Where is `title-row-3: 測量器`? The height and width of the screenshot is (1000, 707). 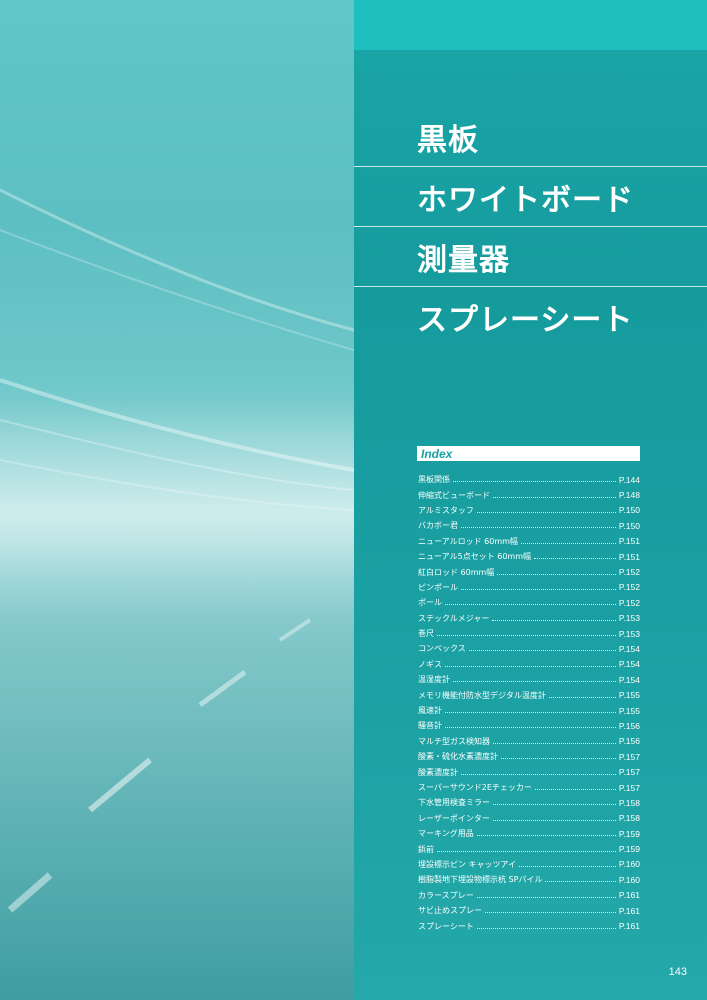
title-row-3: 測量器 is located at coordinates (530, 257).